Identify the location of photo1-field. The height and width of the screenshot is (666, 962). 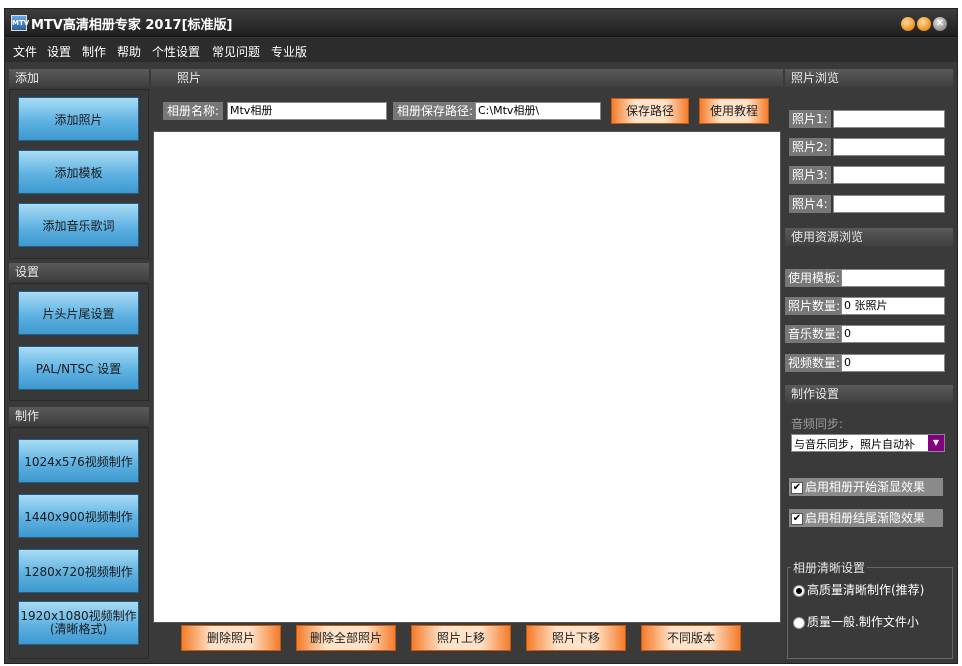
(889, 119).